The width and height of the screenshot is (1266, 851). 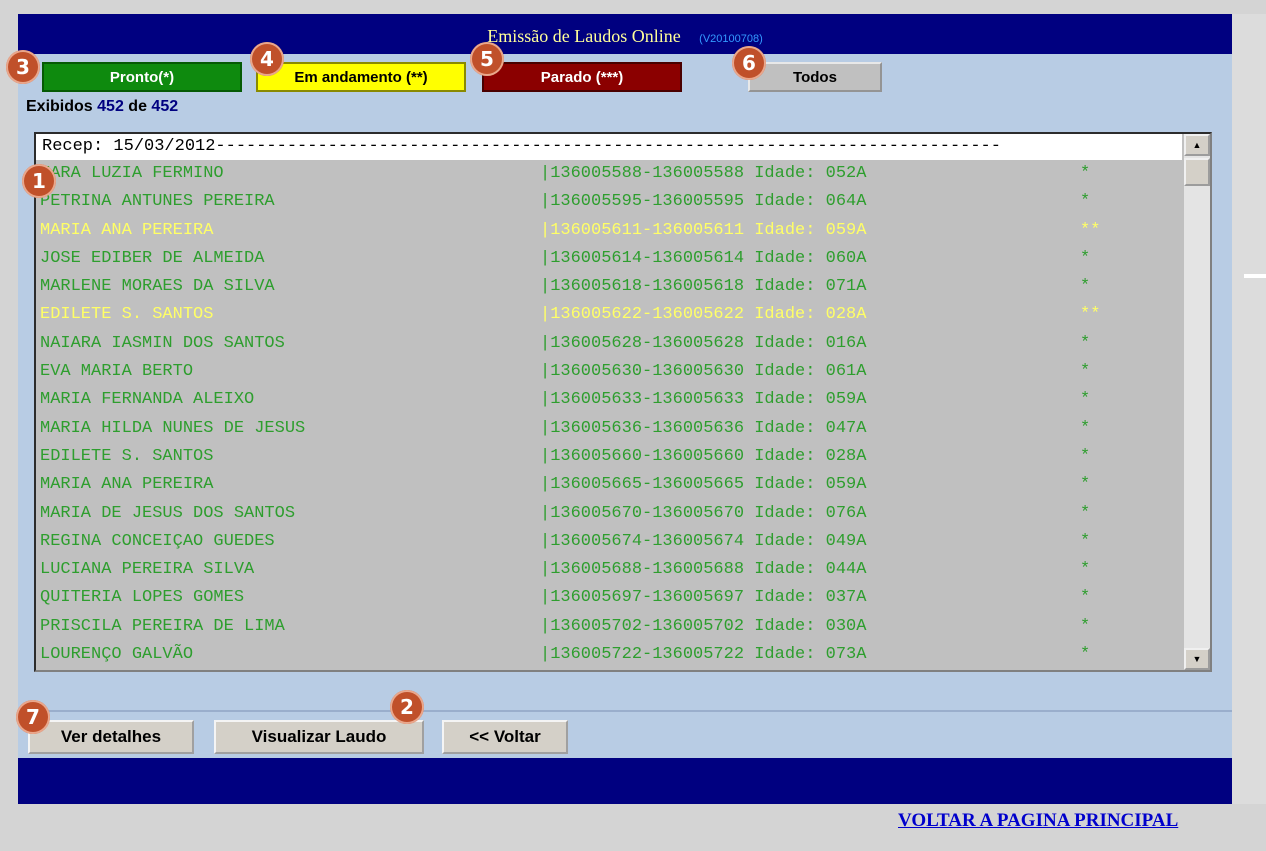 I want to click on sample-code-age: |136005722-136005722 Idade: 073A, so click(x=703, y=655).